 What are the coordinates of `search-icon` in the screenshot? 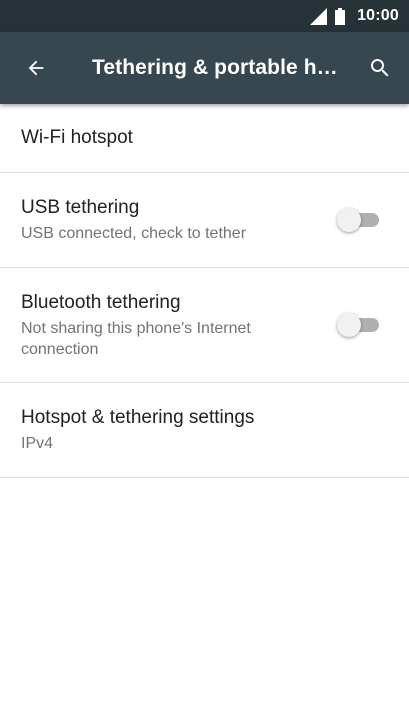 It's located at (380, 68).